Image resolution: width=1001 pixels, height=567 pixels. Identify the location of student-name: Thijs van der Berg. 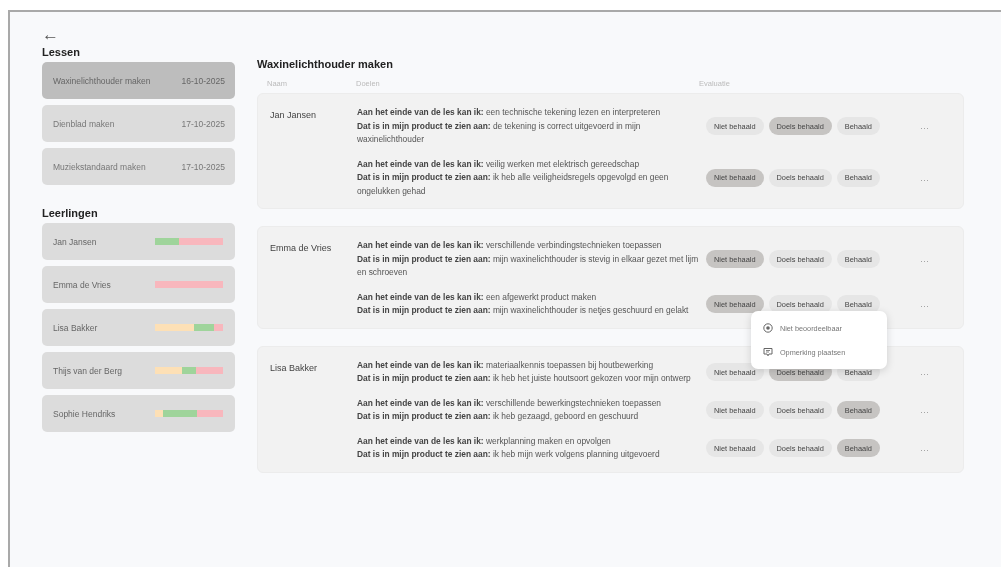
(87, 370).